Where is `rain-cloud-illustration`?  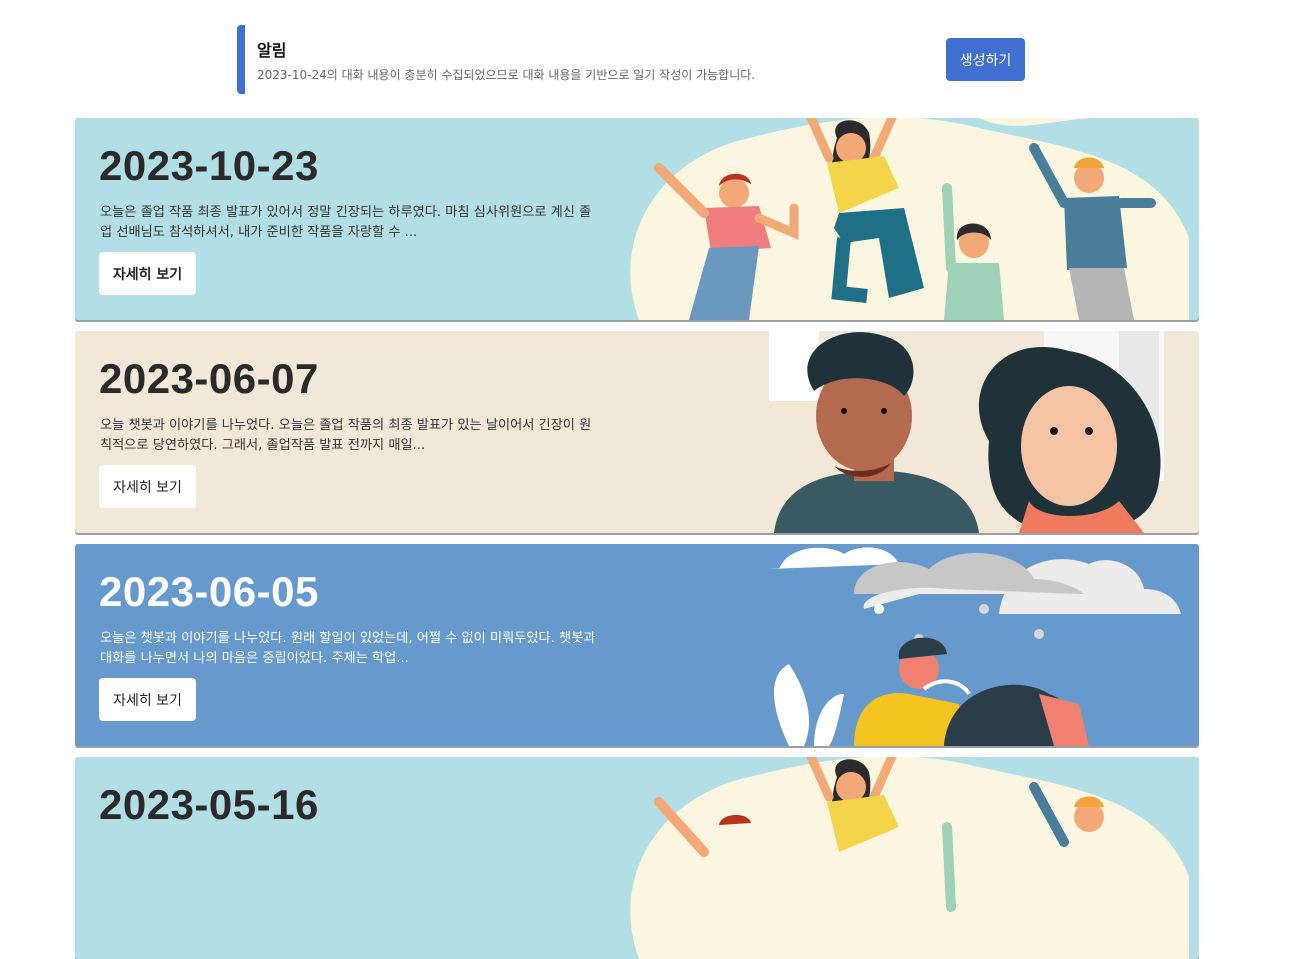 rain-cloud-illustration is located at coordinates (975, 646).